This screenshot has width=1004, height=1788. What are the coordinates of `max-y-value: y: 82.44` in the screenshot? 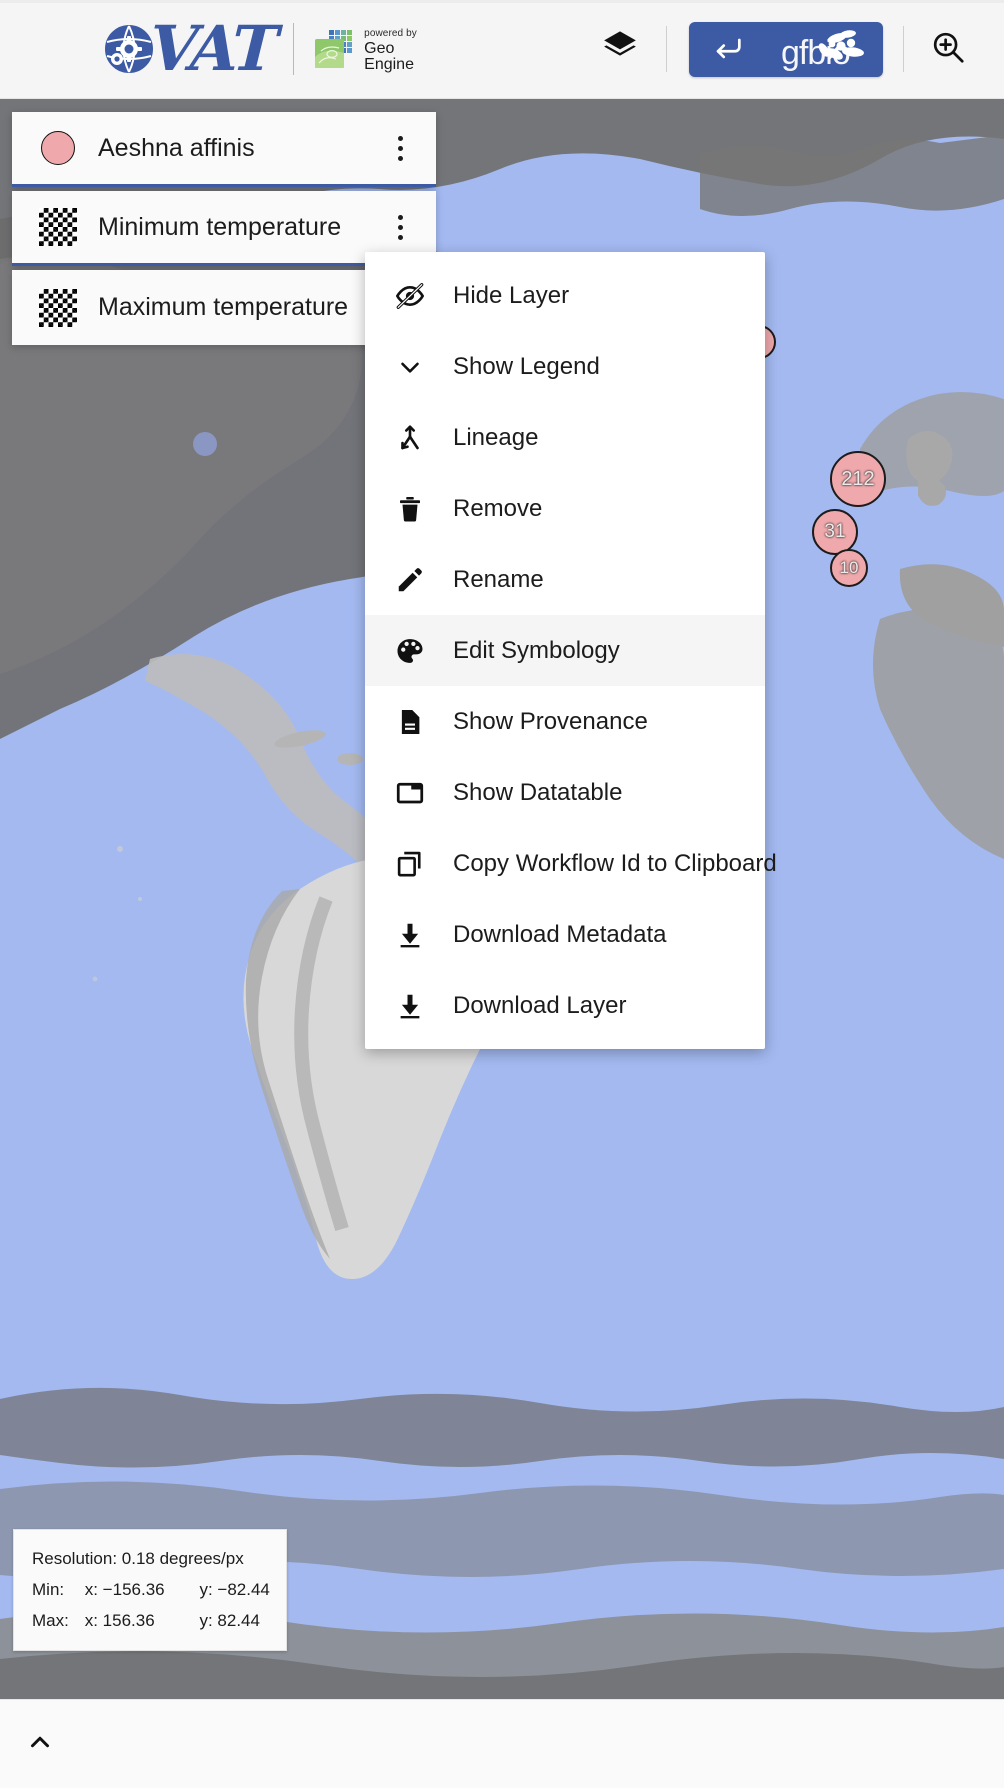 It's located at (229, 1620).